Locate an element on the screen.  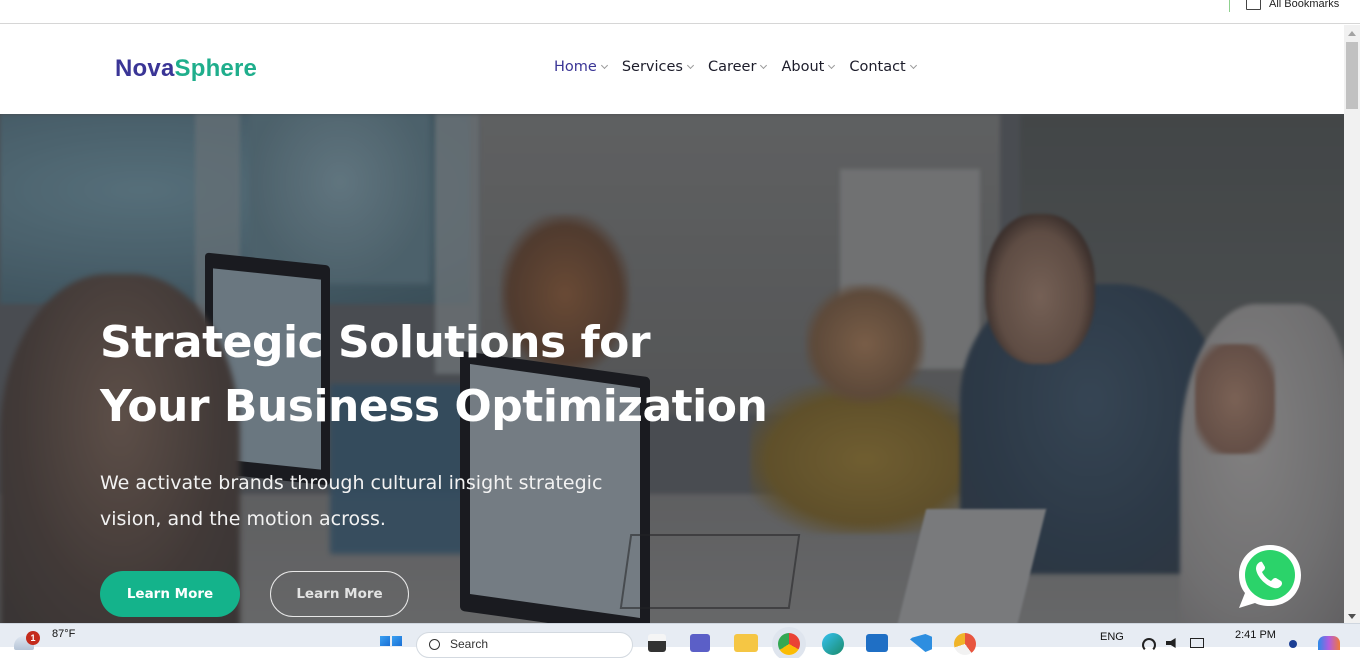
hero-title-line2: Your Business Optimization is located at coordinates (434, 406).